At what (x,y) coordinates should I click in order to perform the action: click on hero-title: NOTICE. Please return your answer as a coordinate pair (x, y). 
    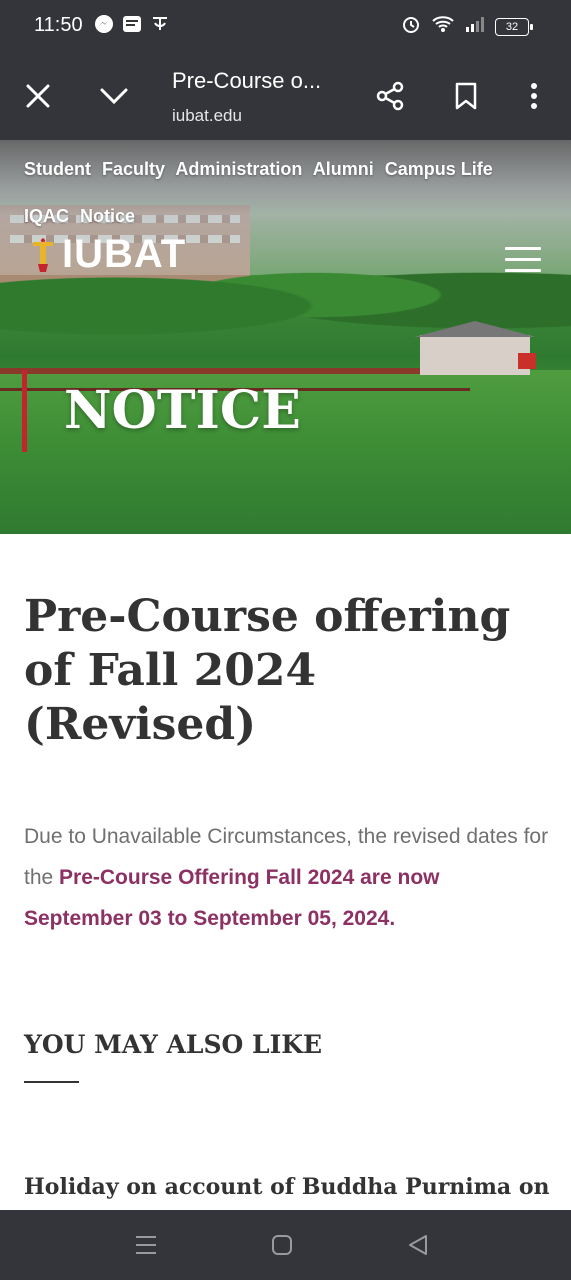
    Looking at the image, I should click on (182, 410).